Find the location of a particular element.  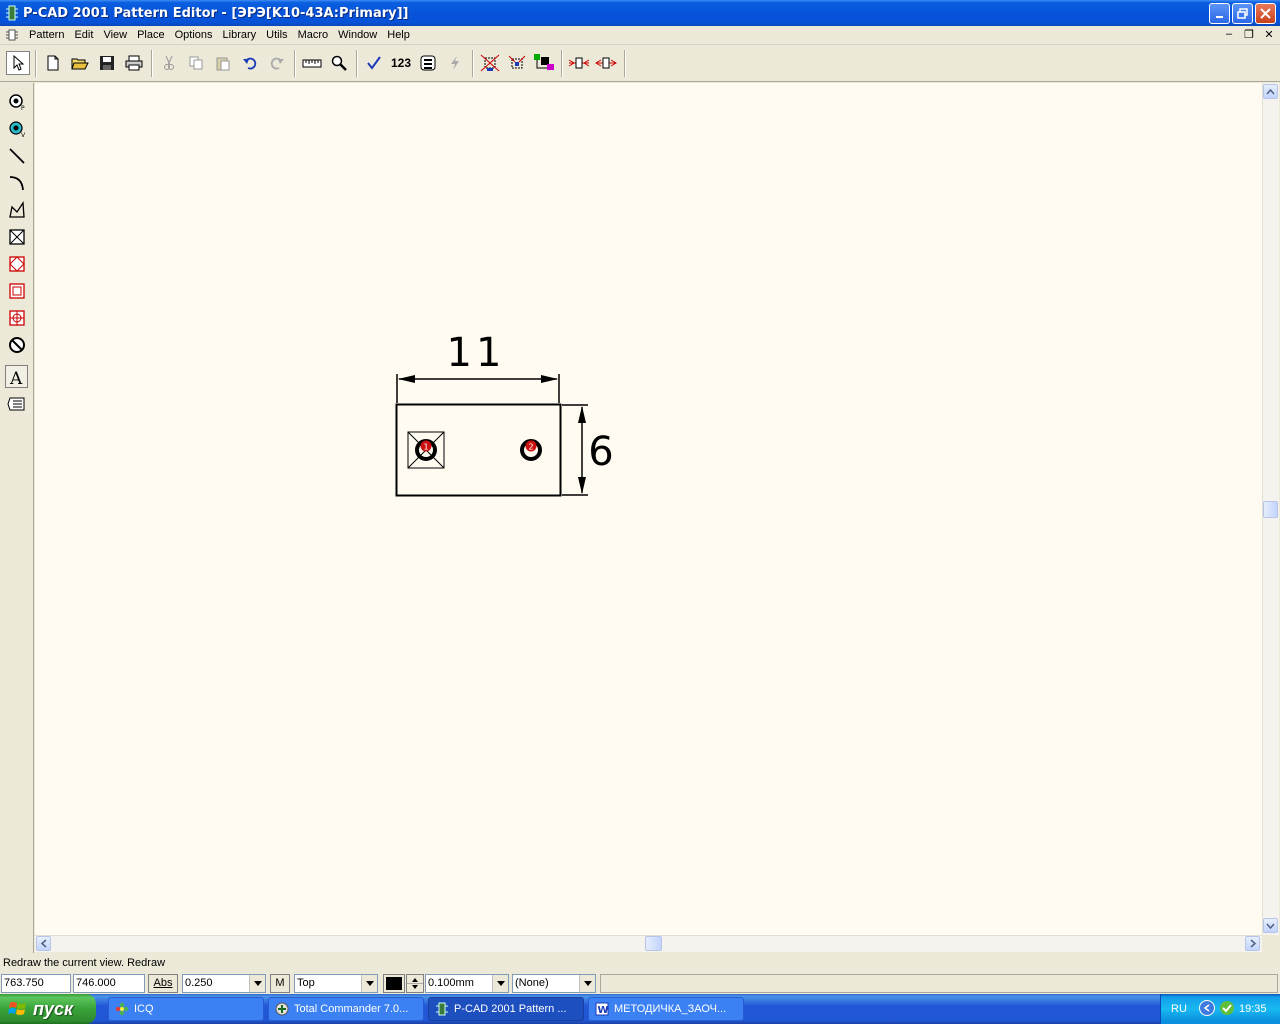

grid-dropdown-arrow is located at coordinates (257, 983).